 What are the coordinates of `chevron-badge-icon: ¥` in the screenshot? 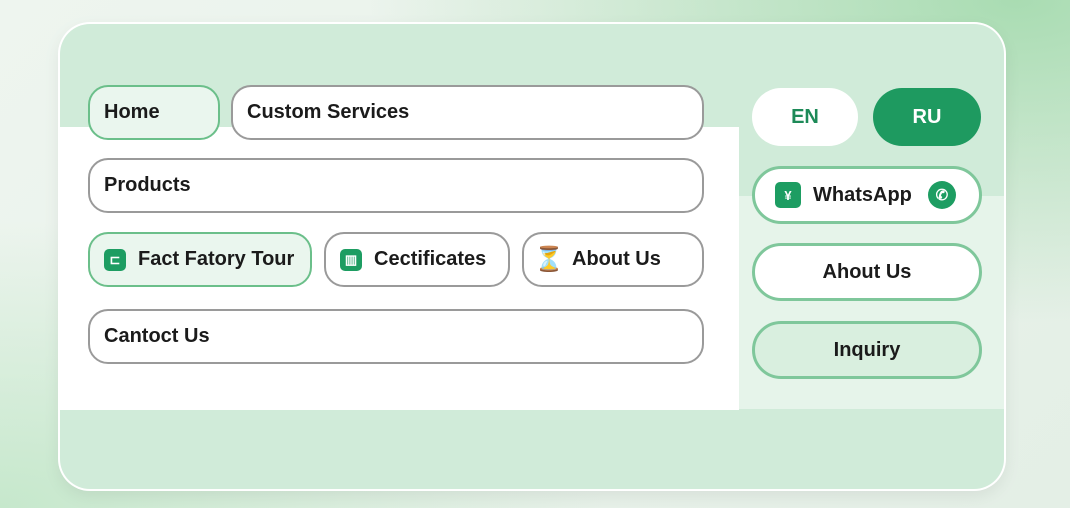 It's located at (788, 195).